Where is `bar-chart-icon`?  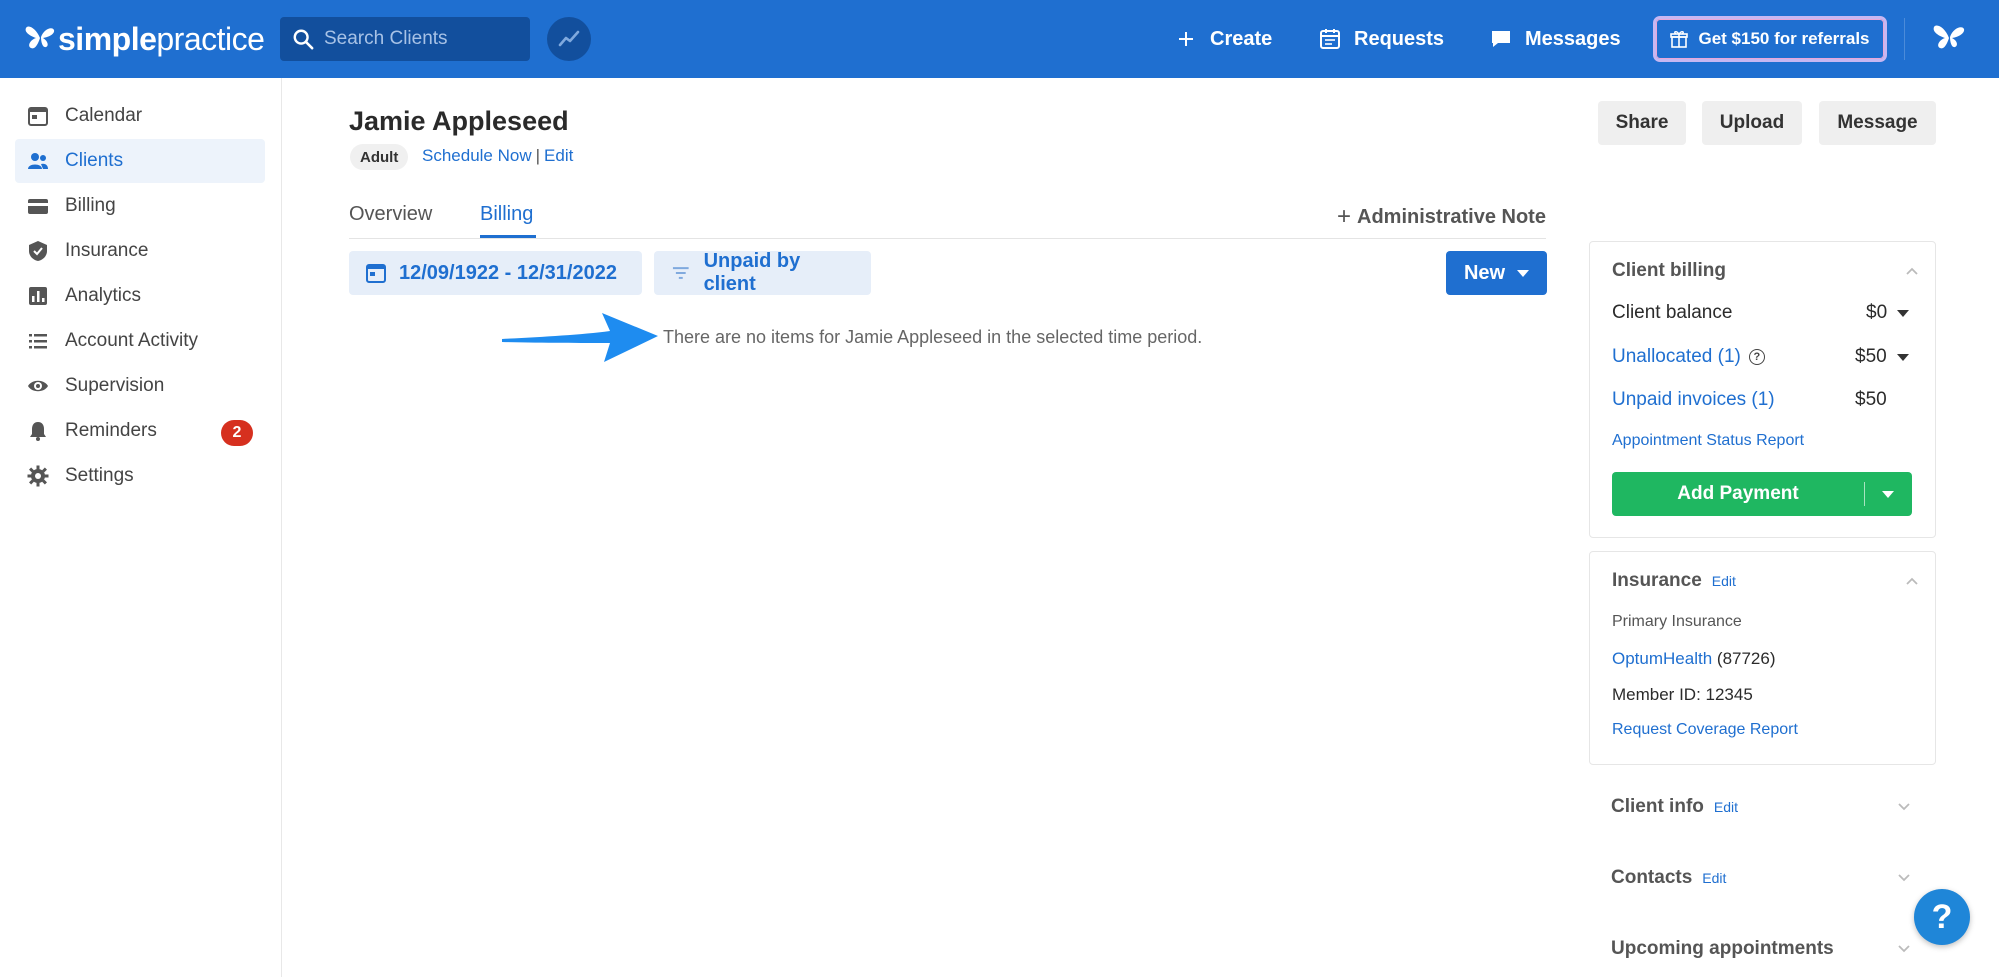
bar-chart-icon is located at coordinates (38, 296).